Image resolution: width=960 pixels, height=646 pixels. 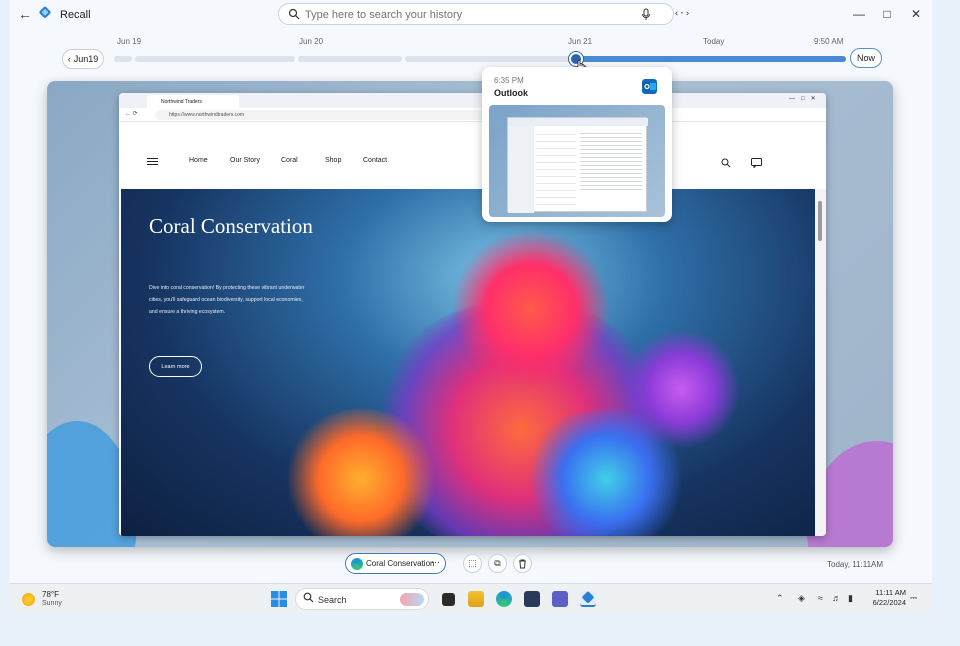 I want to click on edge-browser-icon, so click(x=357, y=564).